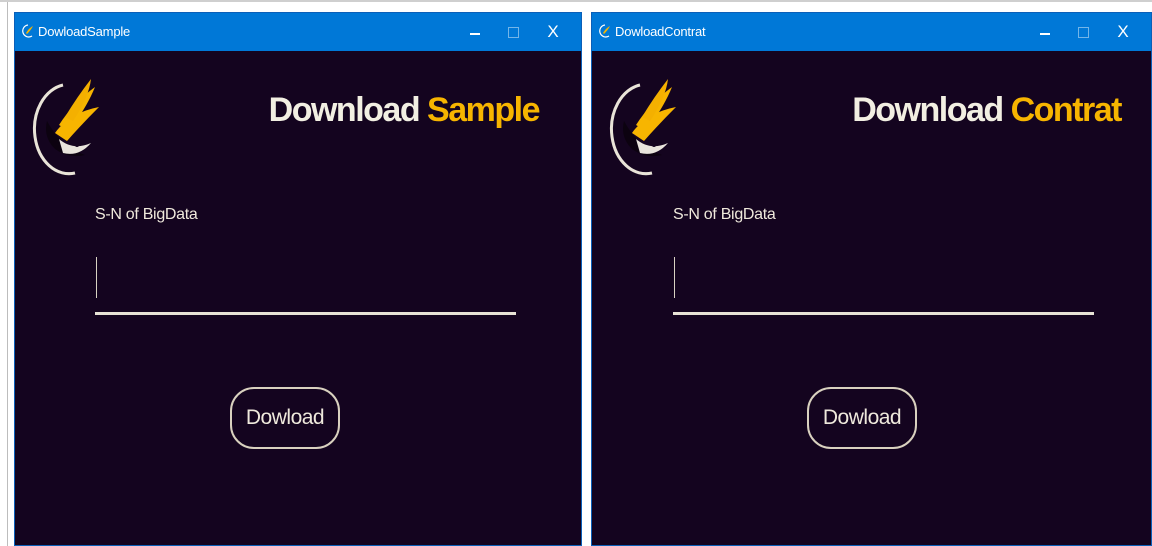 The height and width of the screenshot is (546, 1152). I want to click on page-title: Download Contrat, so click(987, 110).